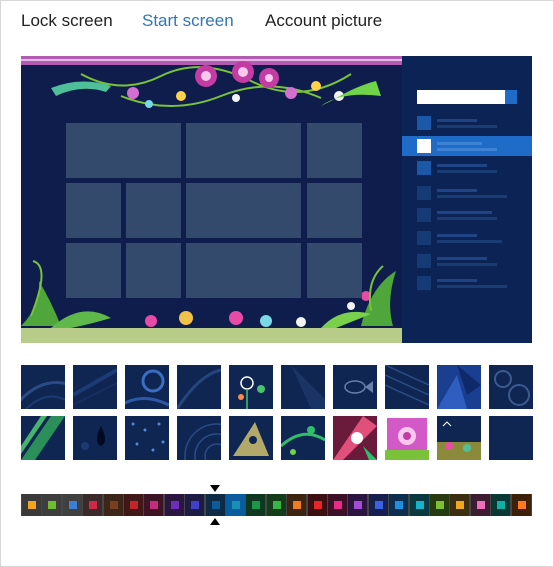  I want to click on preview-search-icon, so click(511, 97).